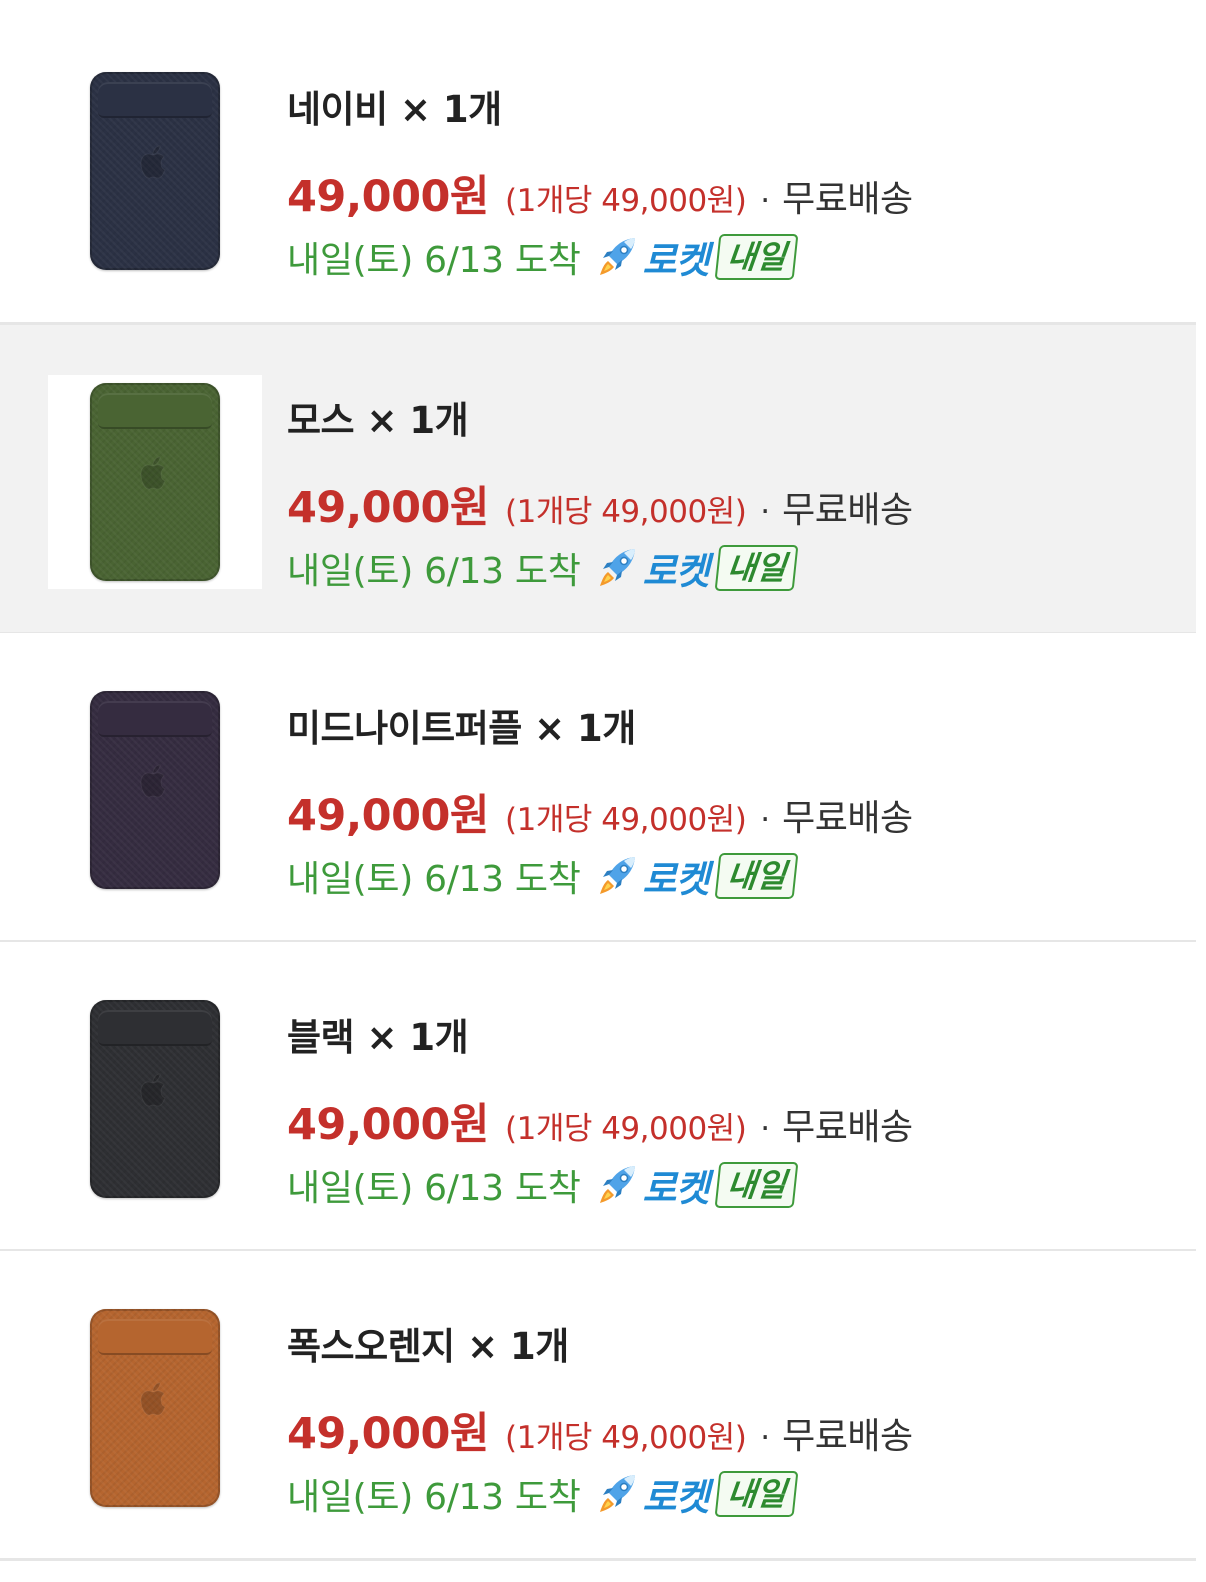 The width and height of the screenshot is (1206, 1582). I want to click on option-title: 네이비 × 1개, so click(394, 109).